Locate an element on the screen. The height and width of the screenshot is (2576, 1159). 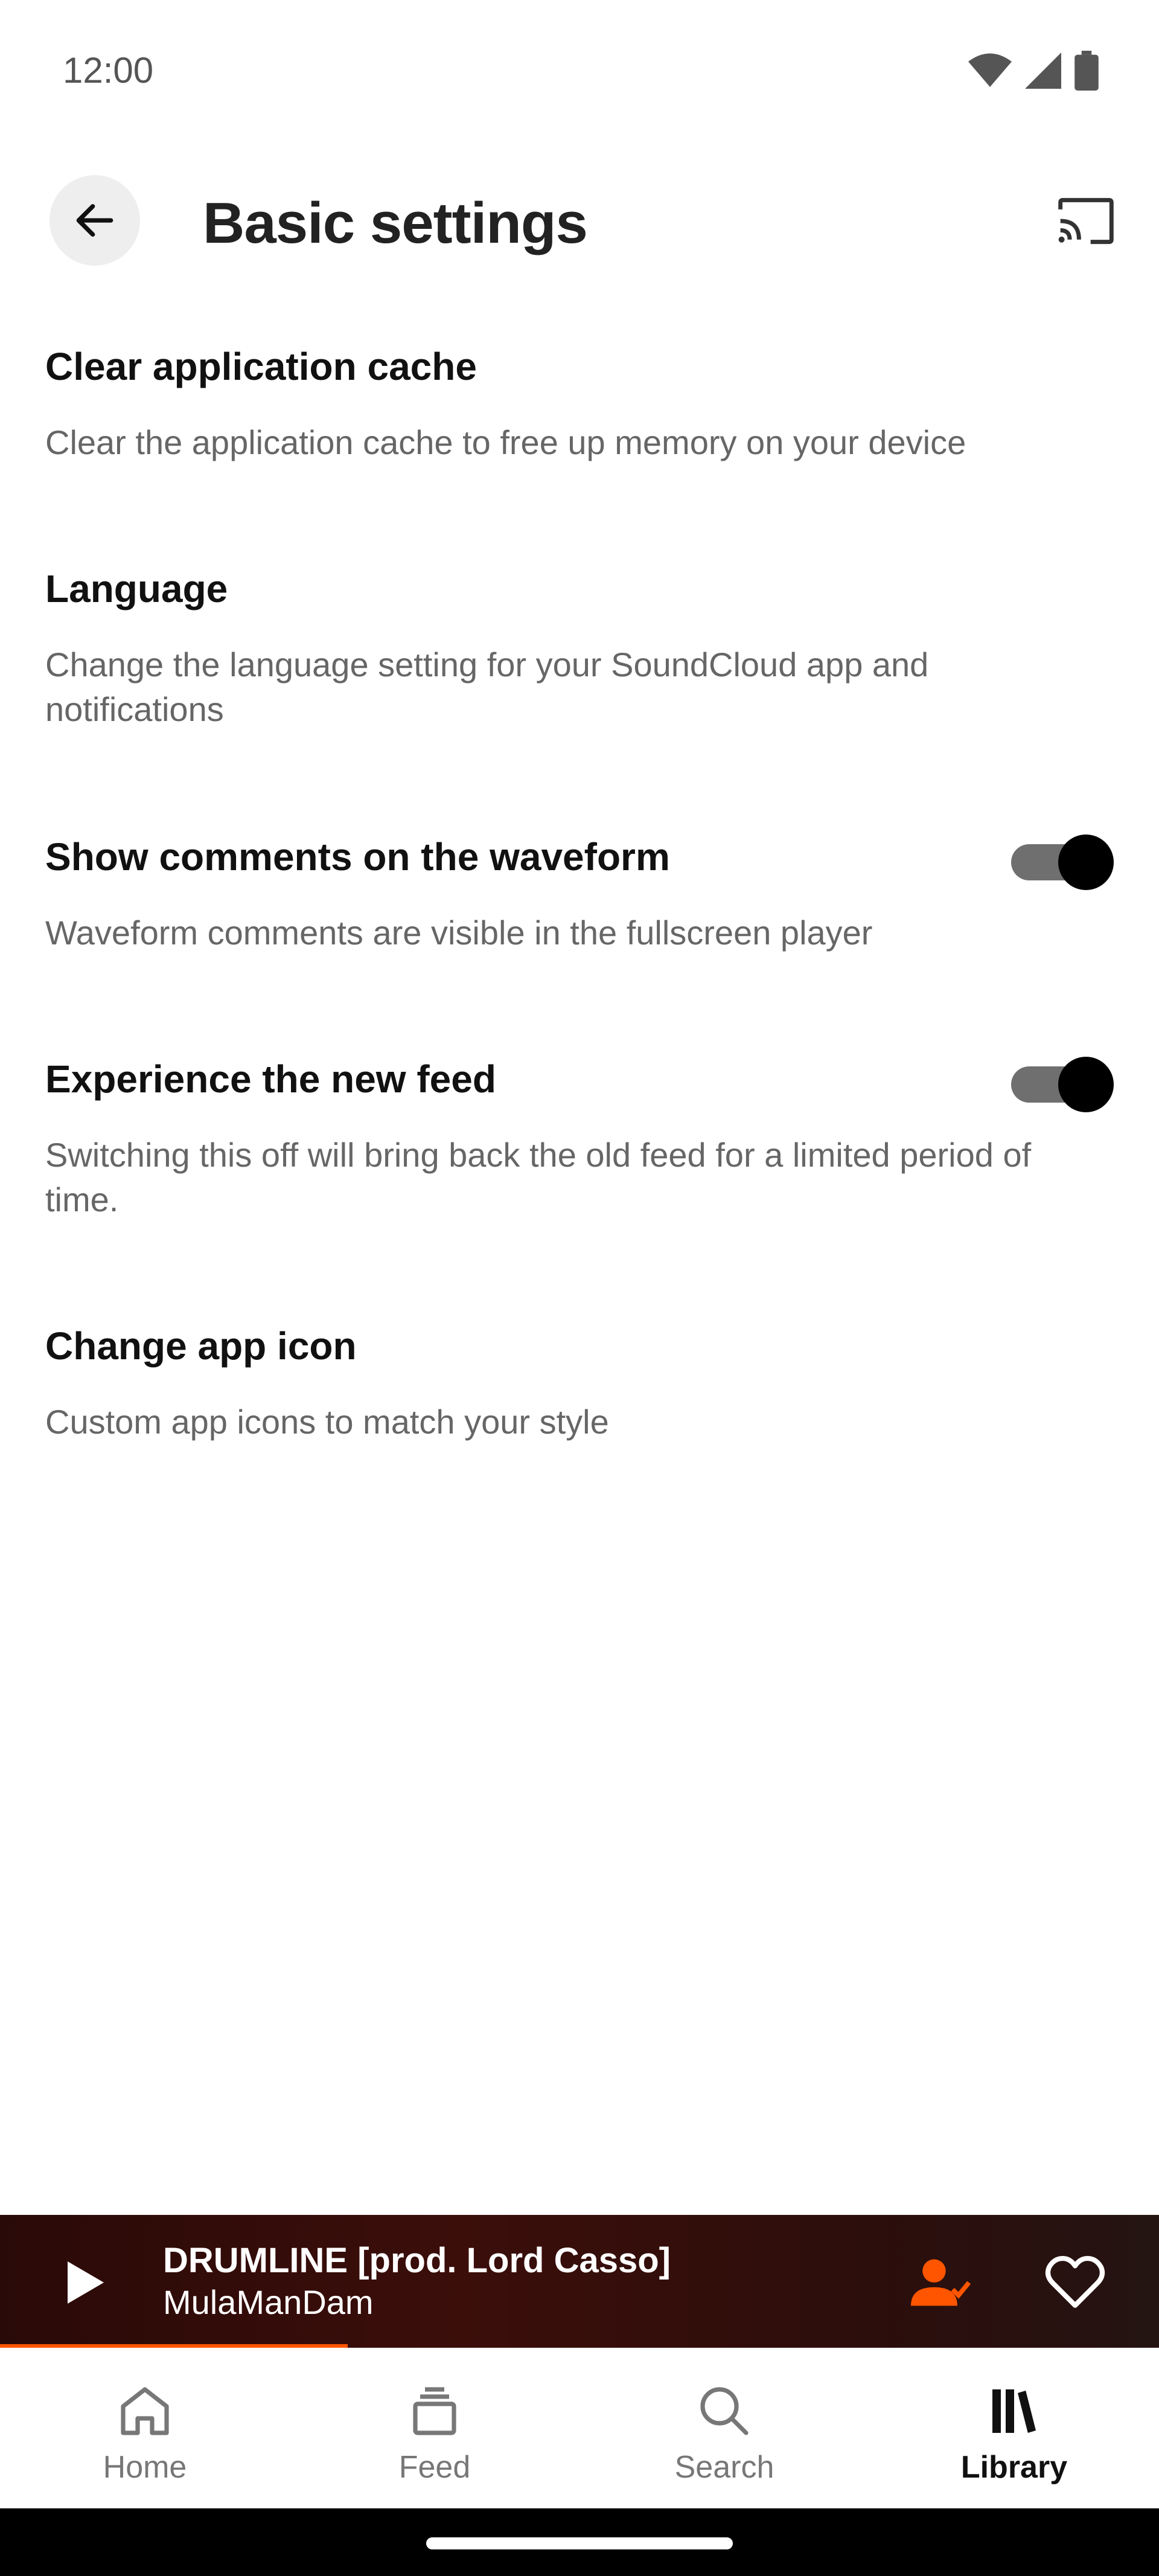
user-following-icon is located at coordinates (941, 2282).